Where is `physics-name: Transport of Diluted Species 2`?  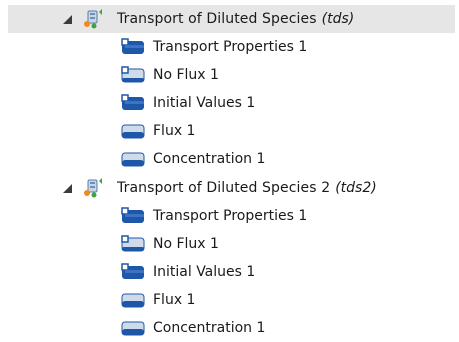
physics-name: Transport of Diluted Species 2 is located at coordinates (224, 188).